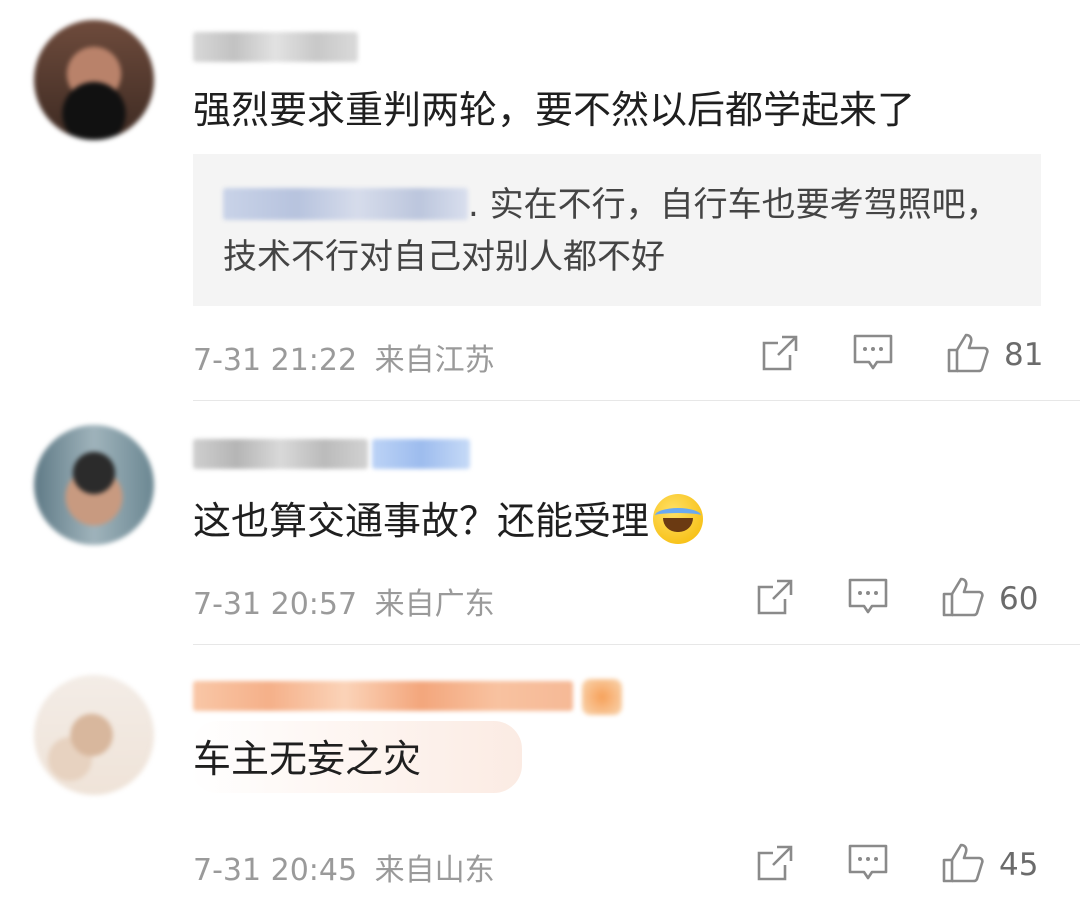 The height and width of the screenshot is (899, 1080). I want to click on comment-location: 来自山东, so click(434, 870).